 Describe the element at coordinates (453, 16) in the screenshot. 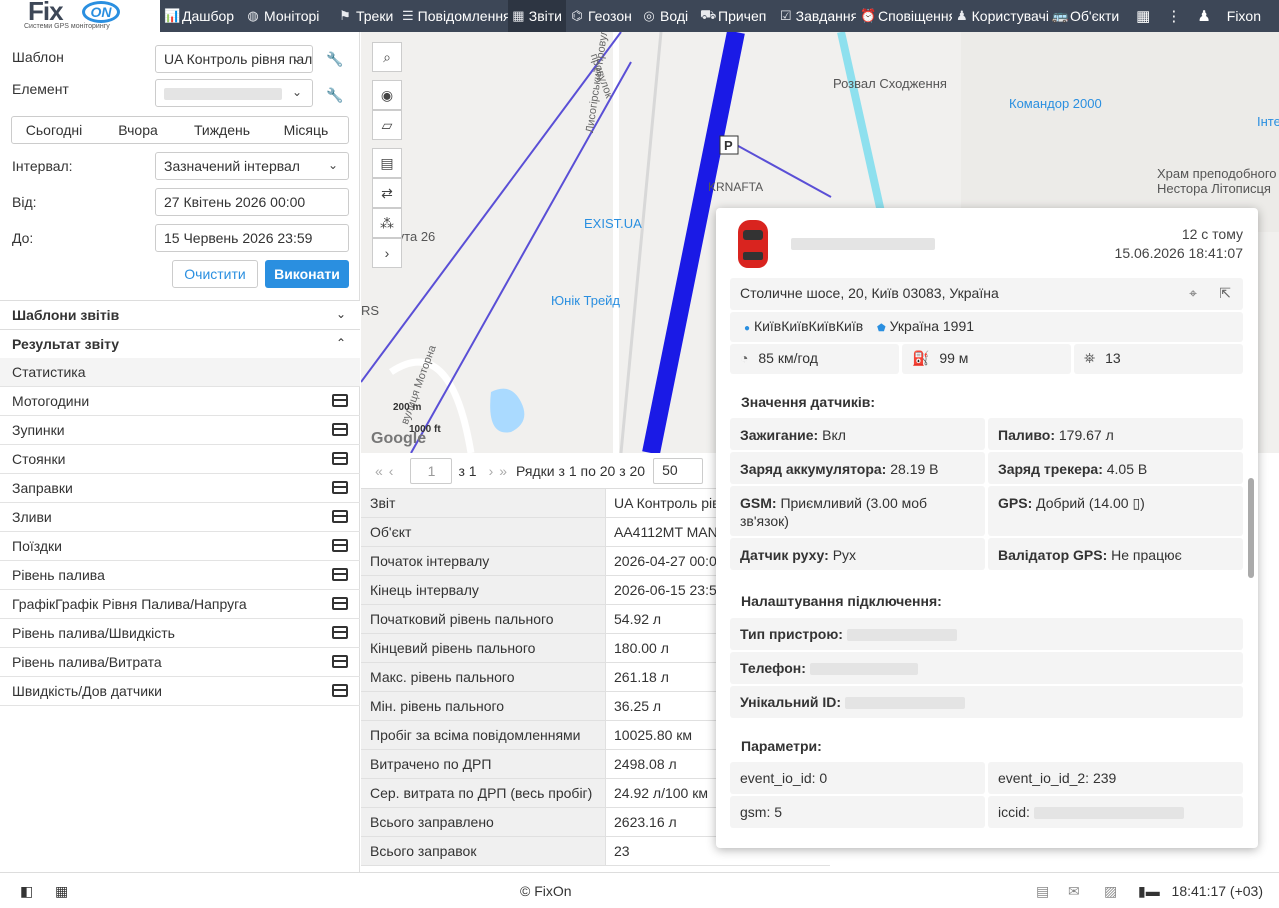

I see `nav-item-messages: ☰ Повідомлення` at that location.